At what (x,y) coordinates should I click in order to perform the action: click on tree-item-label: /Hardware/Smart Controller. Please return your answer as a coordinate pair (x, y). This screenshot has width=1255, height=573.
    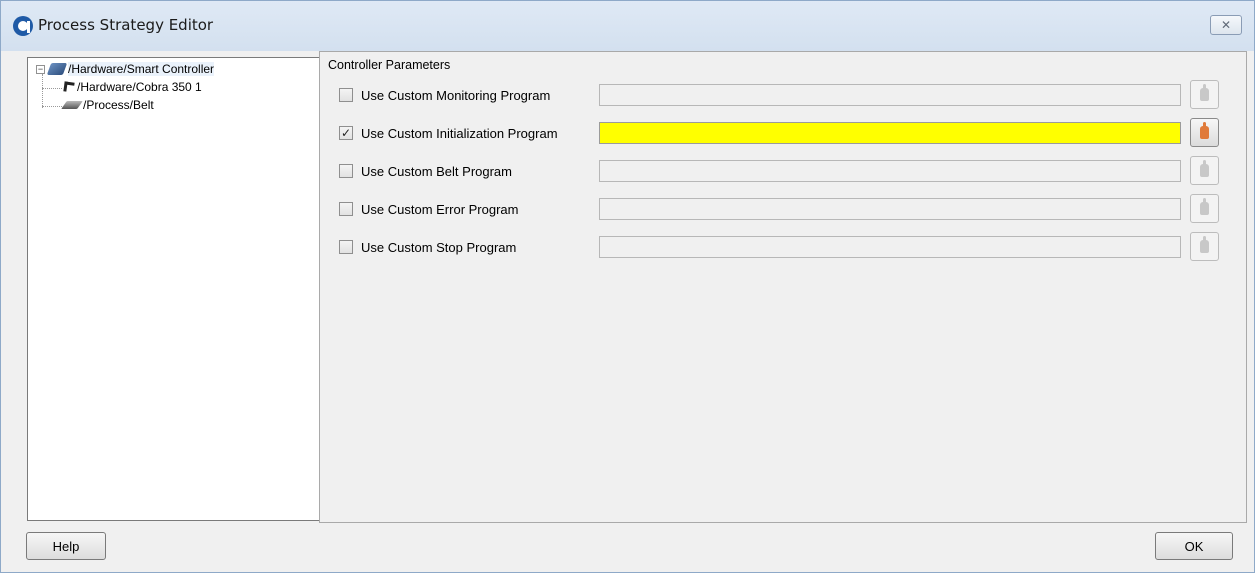
    Looking at the image, I should click on (141, 69).